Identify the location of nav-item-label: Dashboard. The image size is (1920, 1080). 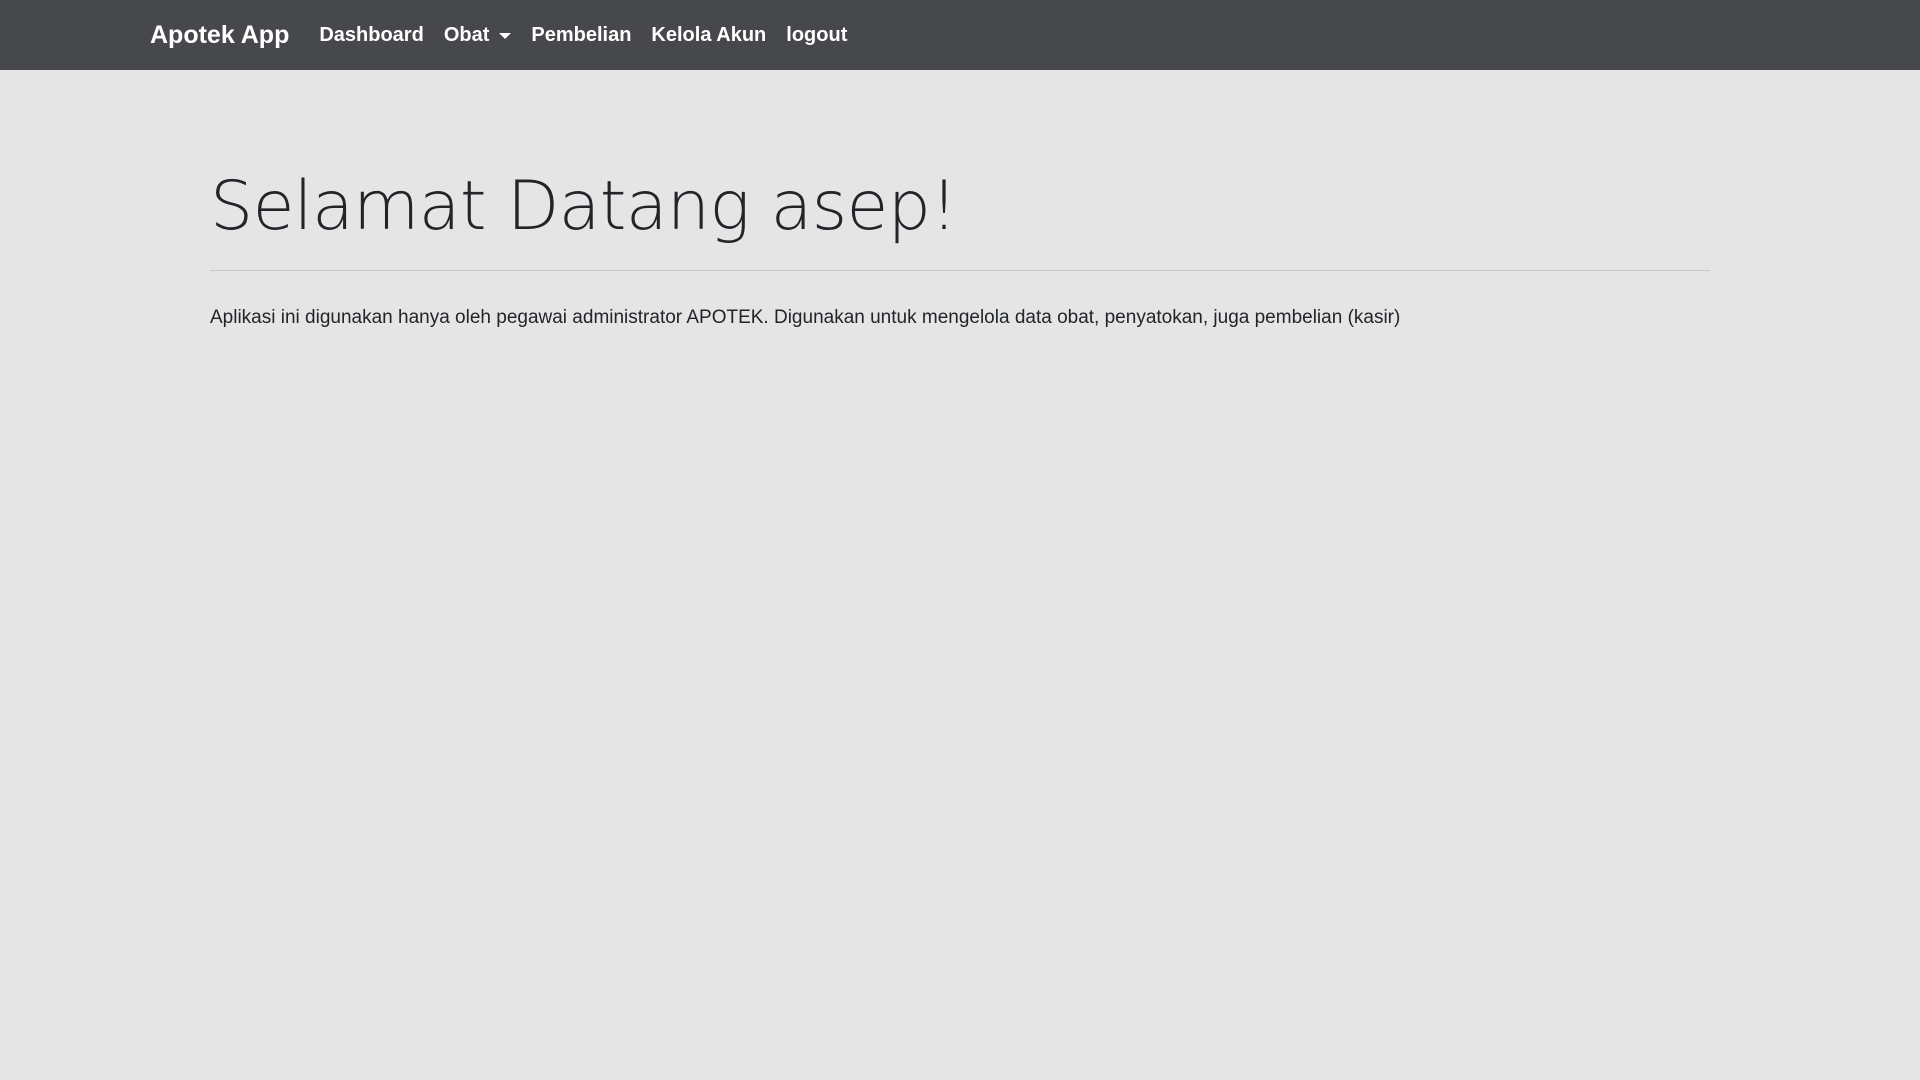
(371, 34).